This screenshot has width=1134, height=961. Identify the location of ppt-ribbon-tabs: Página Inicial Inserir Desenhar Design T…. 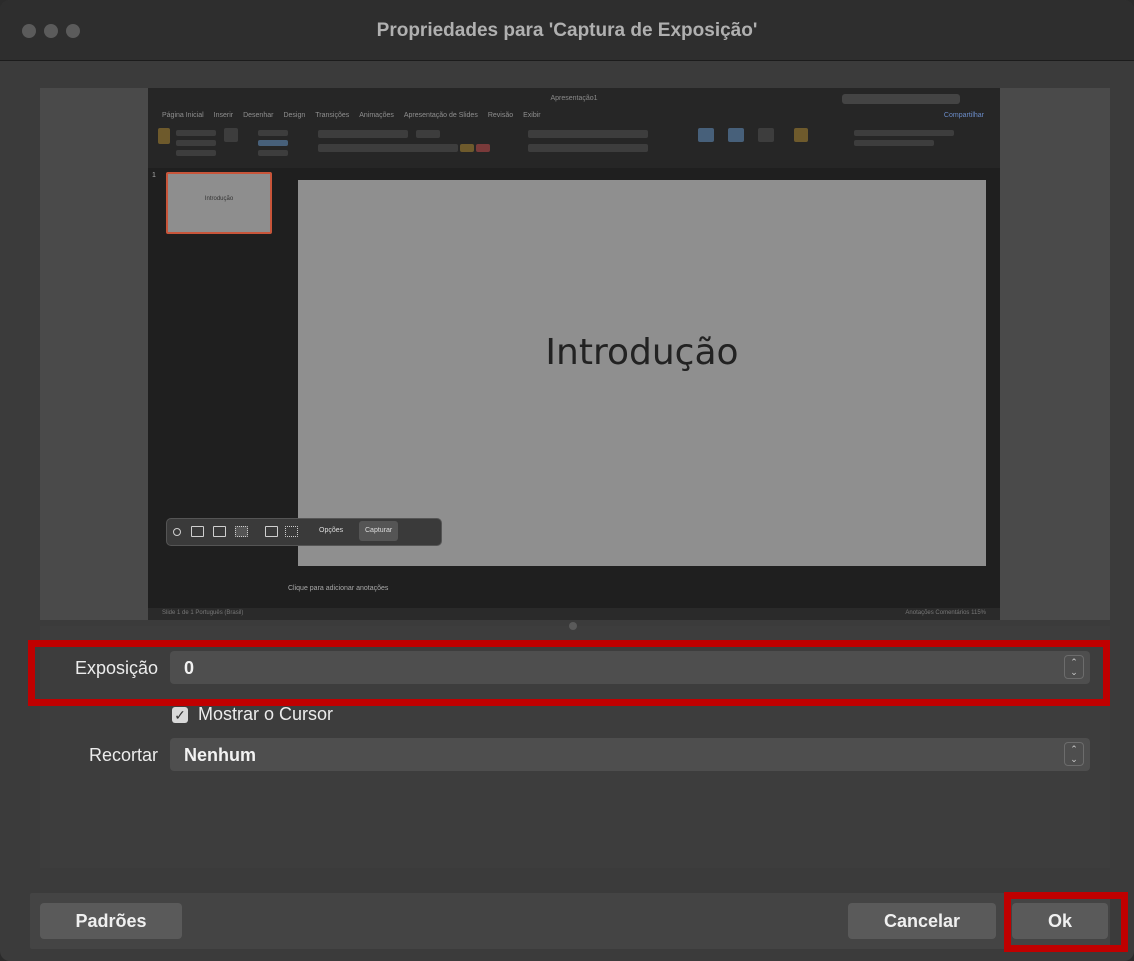
(351, 115).